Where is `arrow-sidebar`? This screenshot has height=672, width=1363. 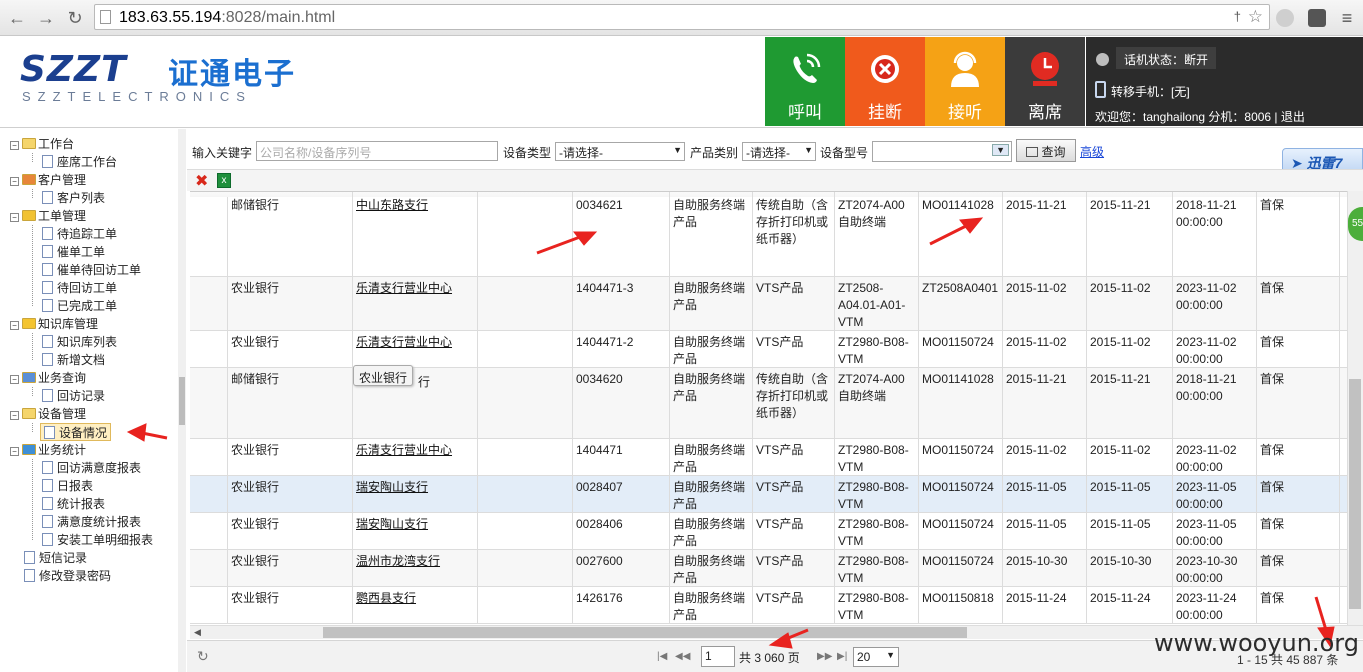 arrow-sidebar is located at coordinates (154, 435).